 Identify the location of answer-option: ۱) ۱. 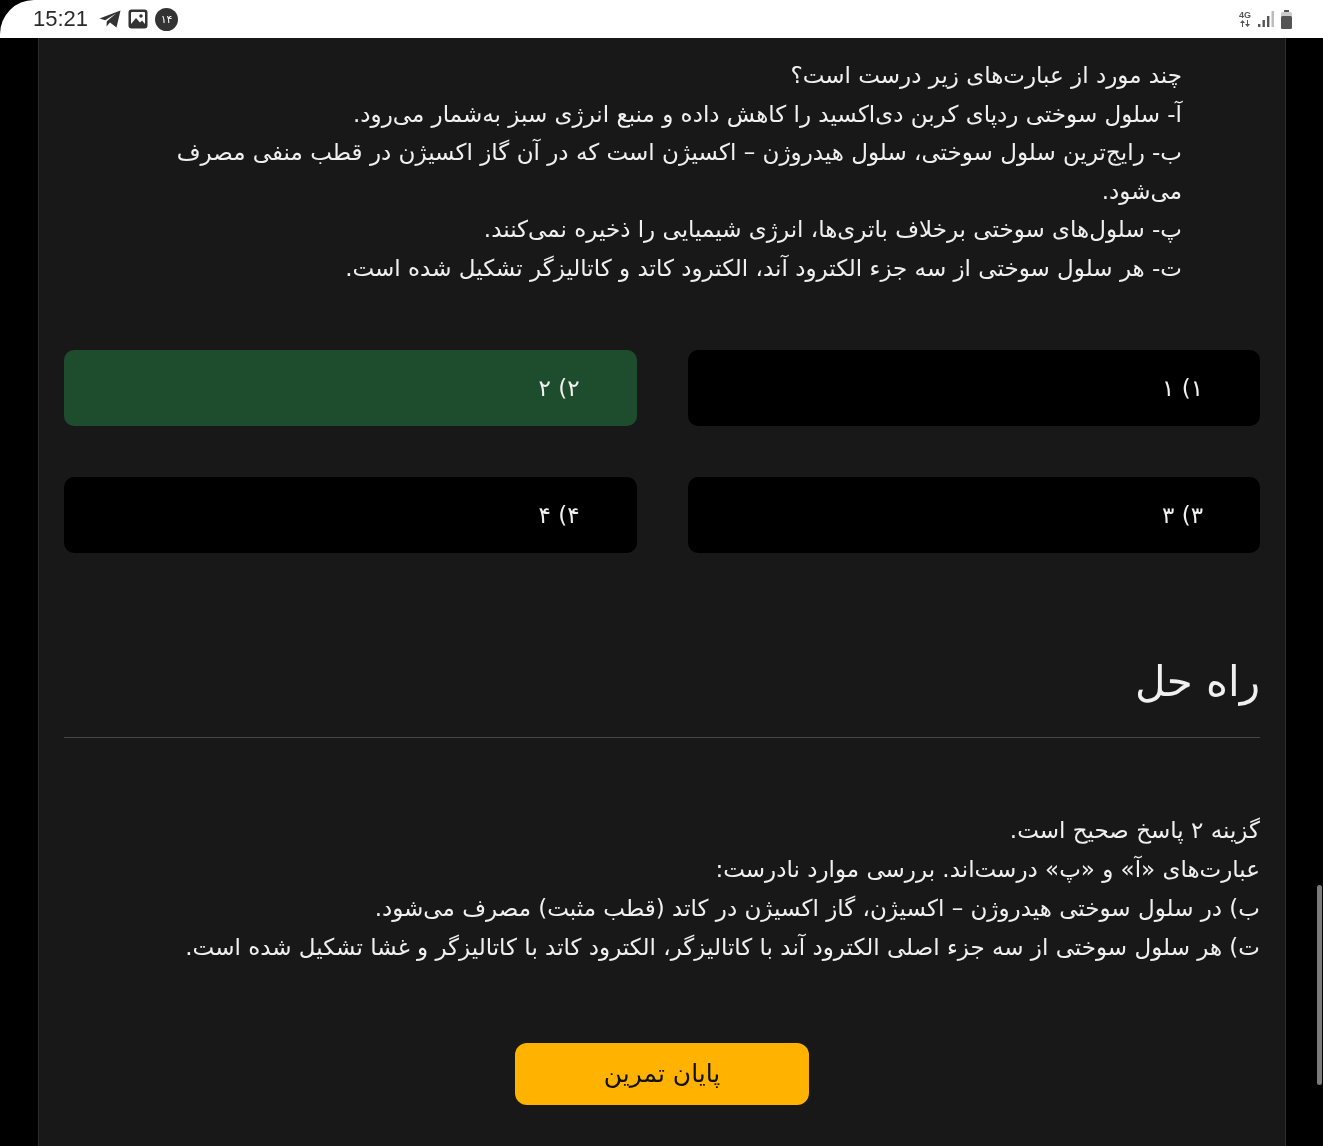
(973, 387).